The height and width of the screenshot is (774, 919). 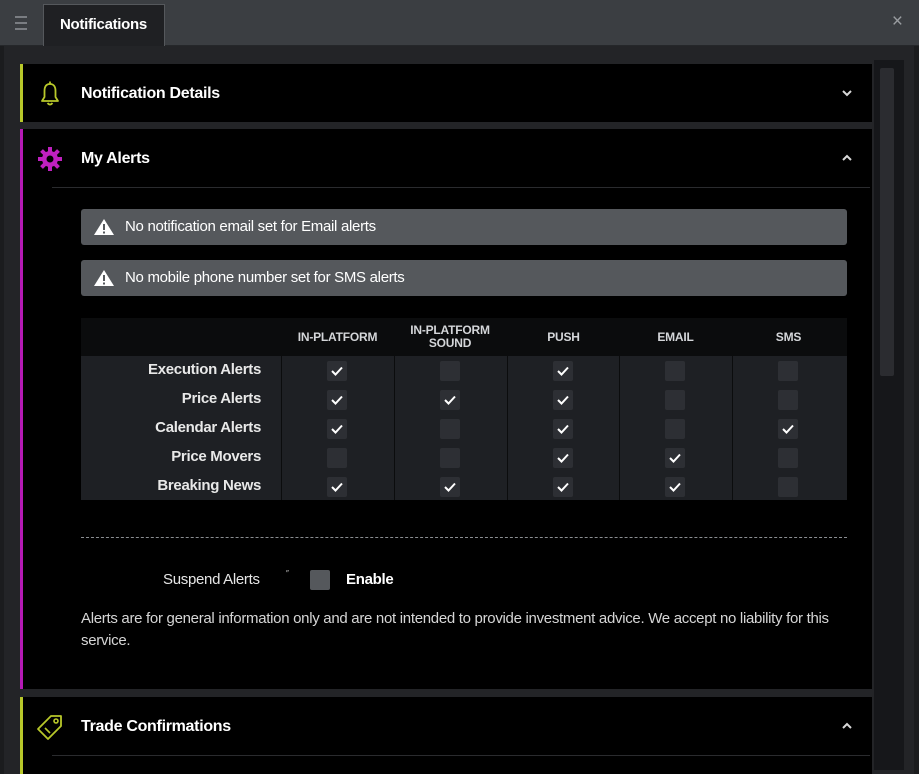 I want to click on vertical-scrollbar, so click(x=889, y=415).